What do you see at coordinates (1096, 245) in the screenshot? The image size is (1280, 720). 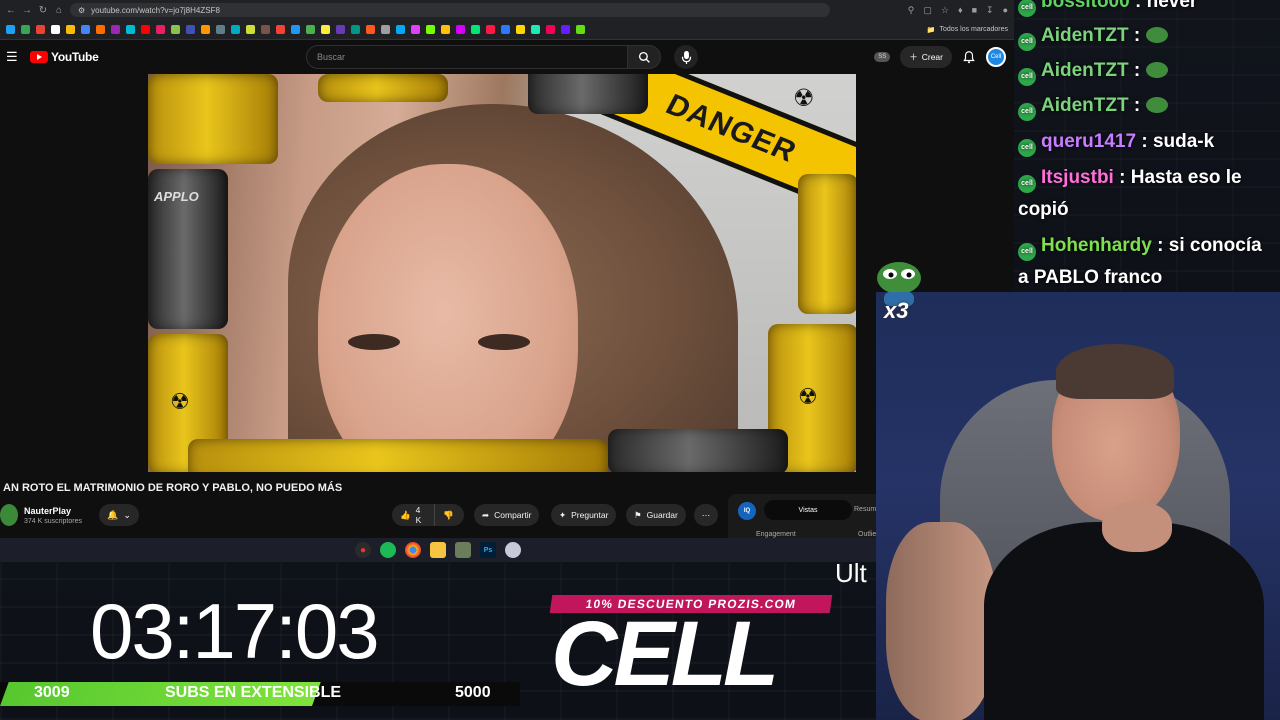 I see `chat-username: Hohenhardy` at bounding box center [1096, 245].